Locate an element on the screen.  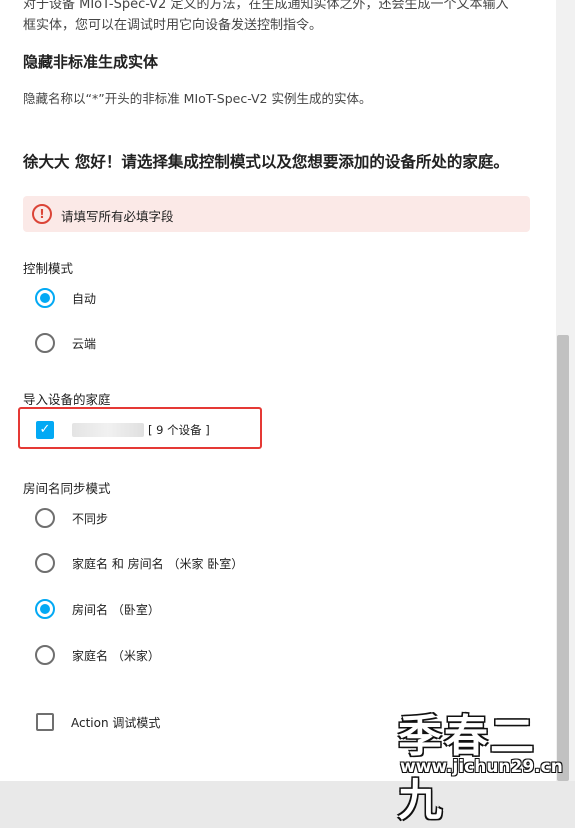
option-label: 家庭名 和 房间名 （米家 卧室） is located at coordinates (158, 563).